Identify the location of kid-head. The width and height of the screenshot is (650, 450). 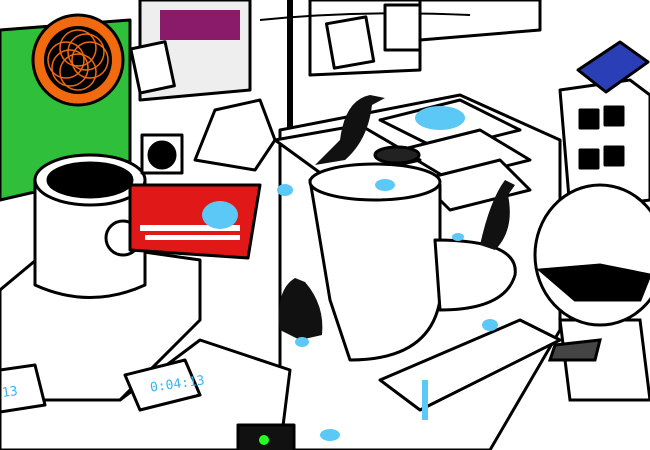
(591, 255).